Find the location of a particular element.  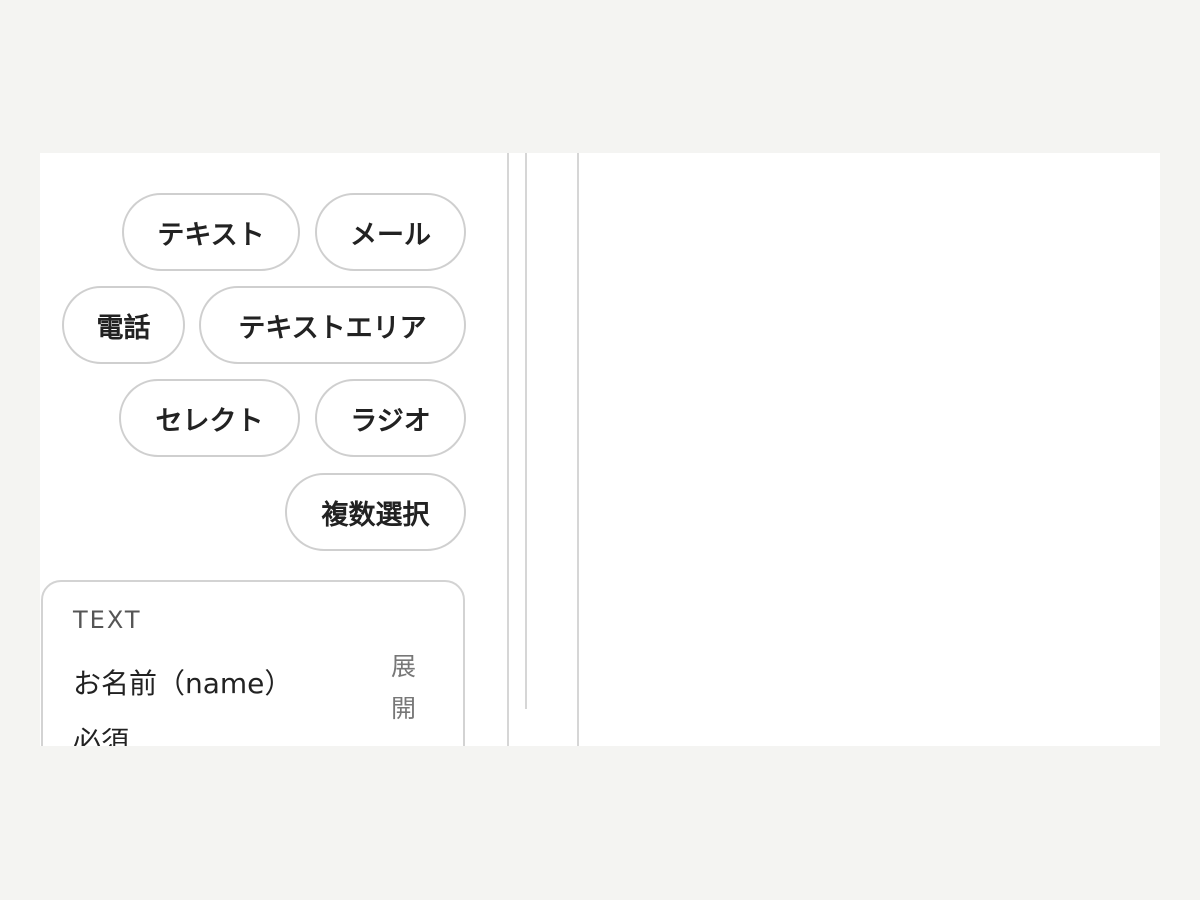

scrollbar-track is located at coordinates (526, 431).